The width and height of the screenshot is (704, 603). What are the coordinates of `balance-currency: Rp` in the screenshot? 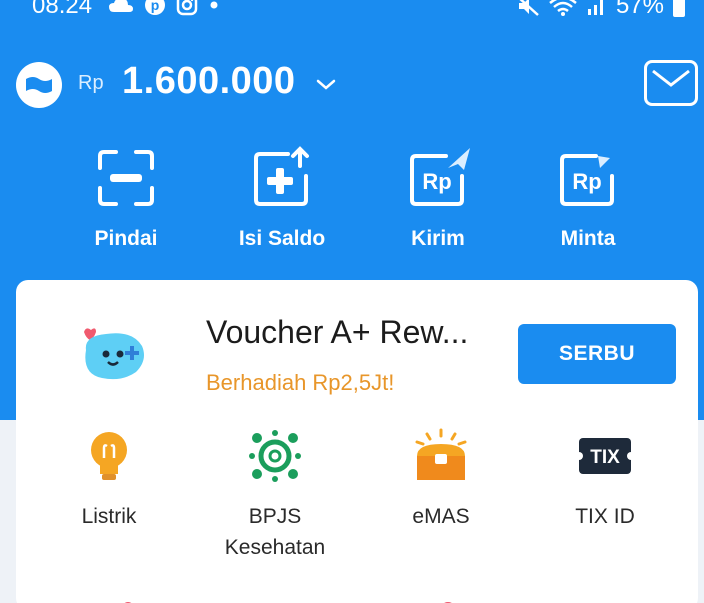 It's located at (91, 83).